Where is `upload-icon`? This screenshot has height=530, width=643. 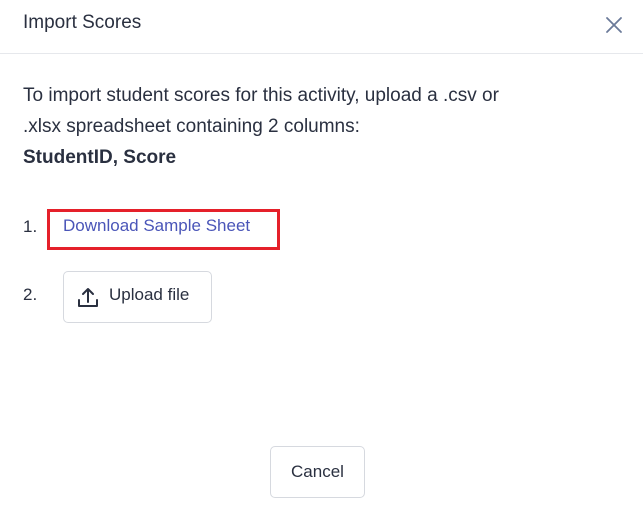 upload-icon is located at coordinates (88, 297).